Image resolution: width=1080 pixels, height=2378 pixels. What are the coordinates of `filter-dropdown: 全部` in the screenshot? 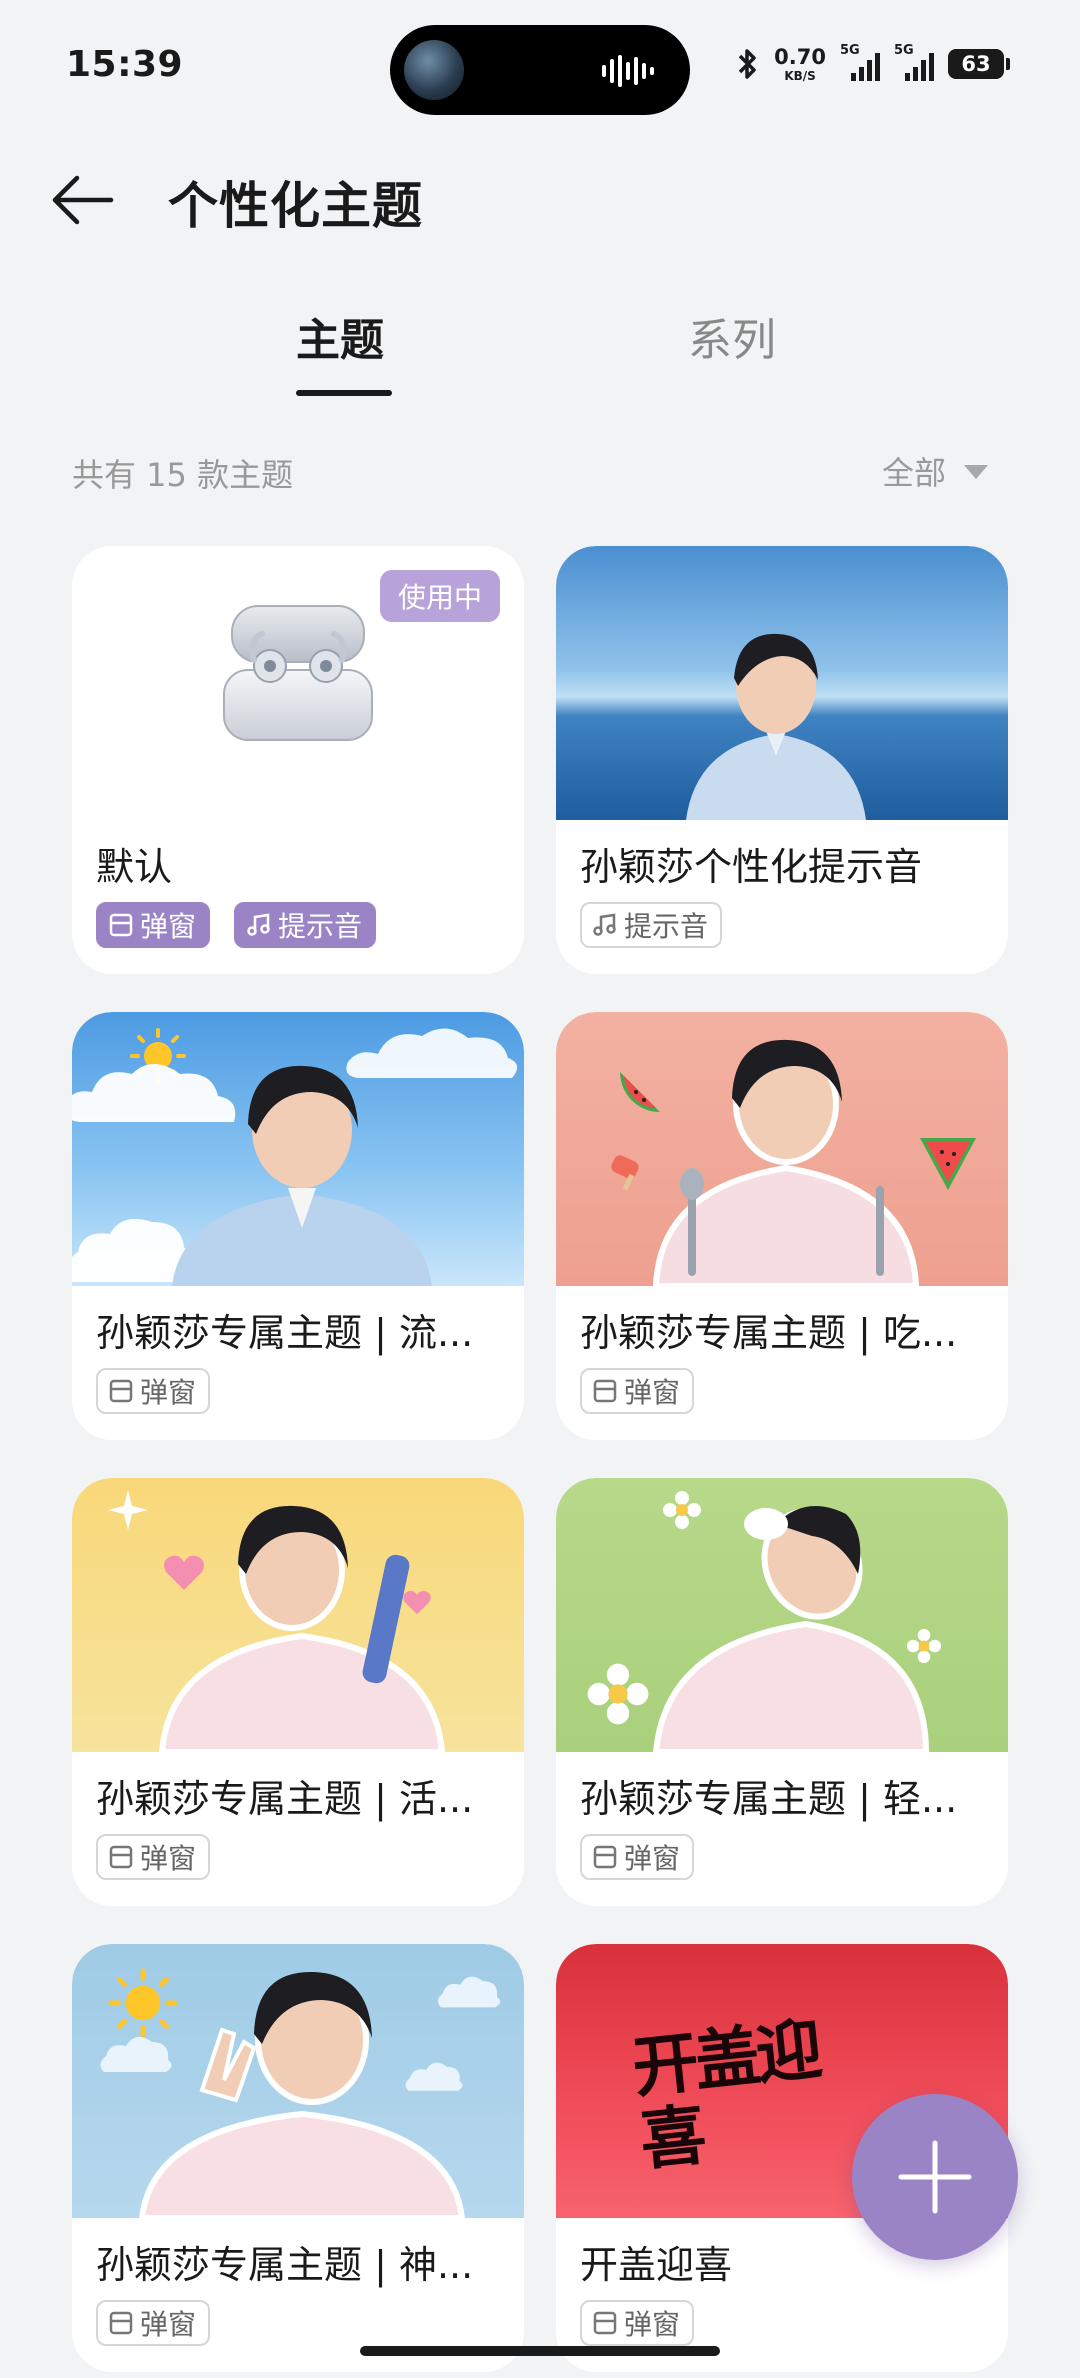 It's located at (935, 471).